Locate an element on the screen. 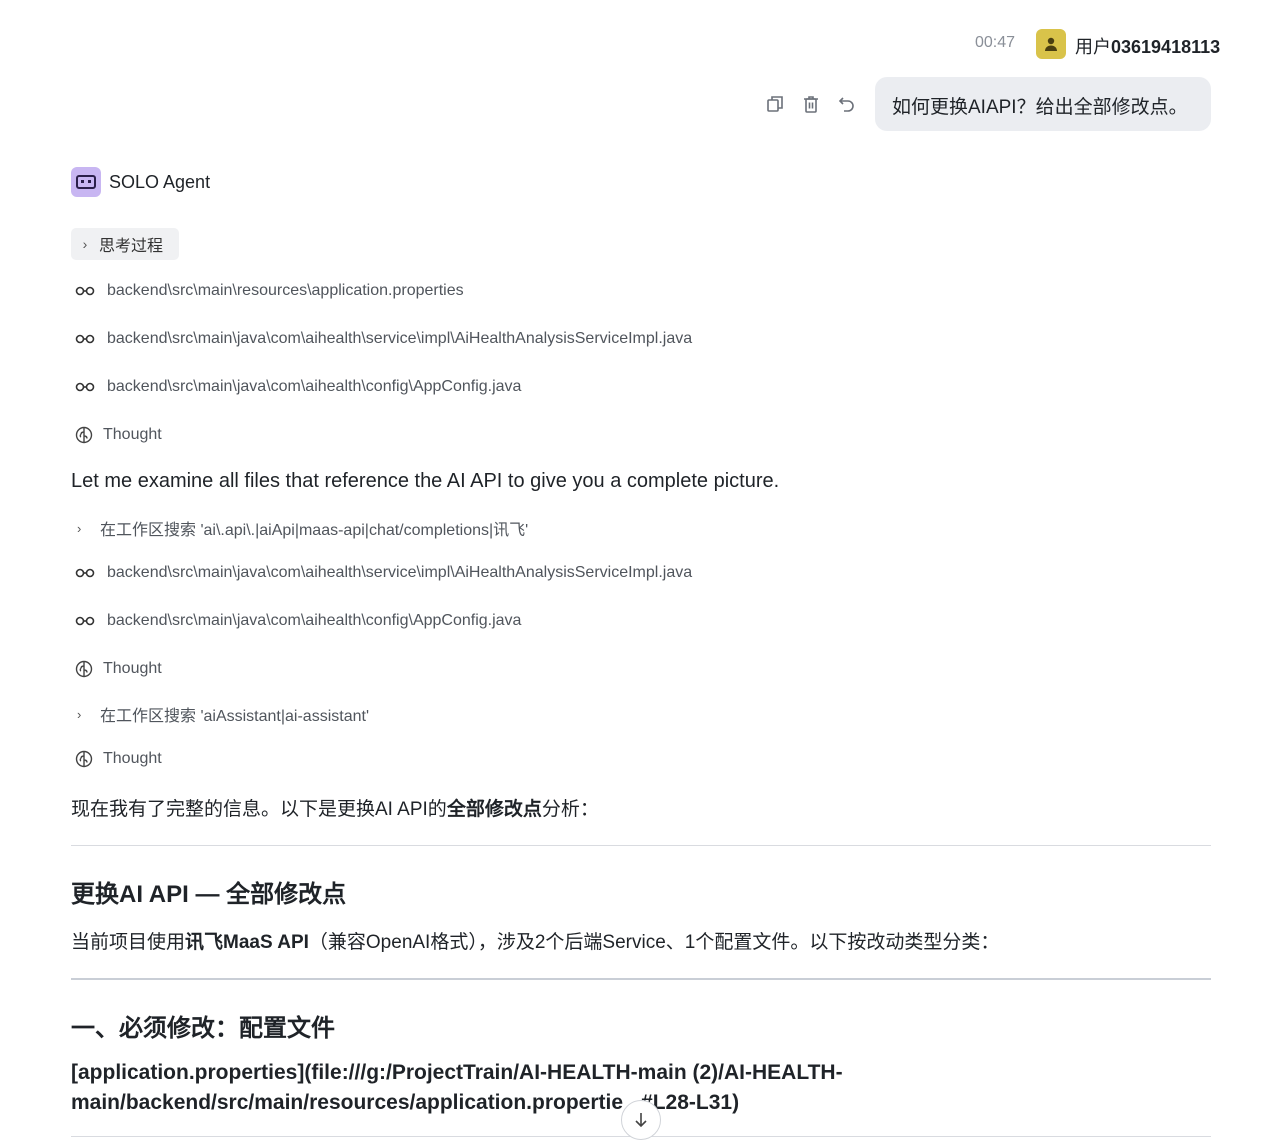 Image resolution: width=1288 pixels, height=1140 pixels. workspace-search-step: › 在工作区搜索 'aiAssistant|ai-assistant' is located at coordinates (223, 714).